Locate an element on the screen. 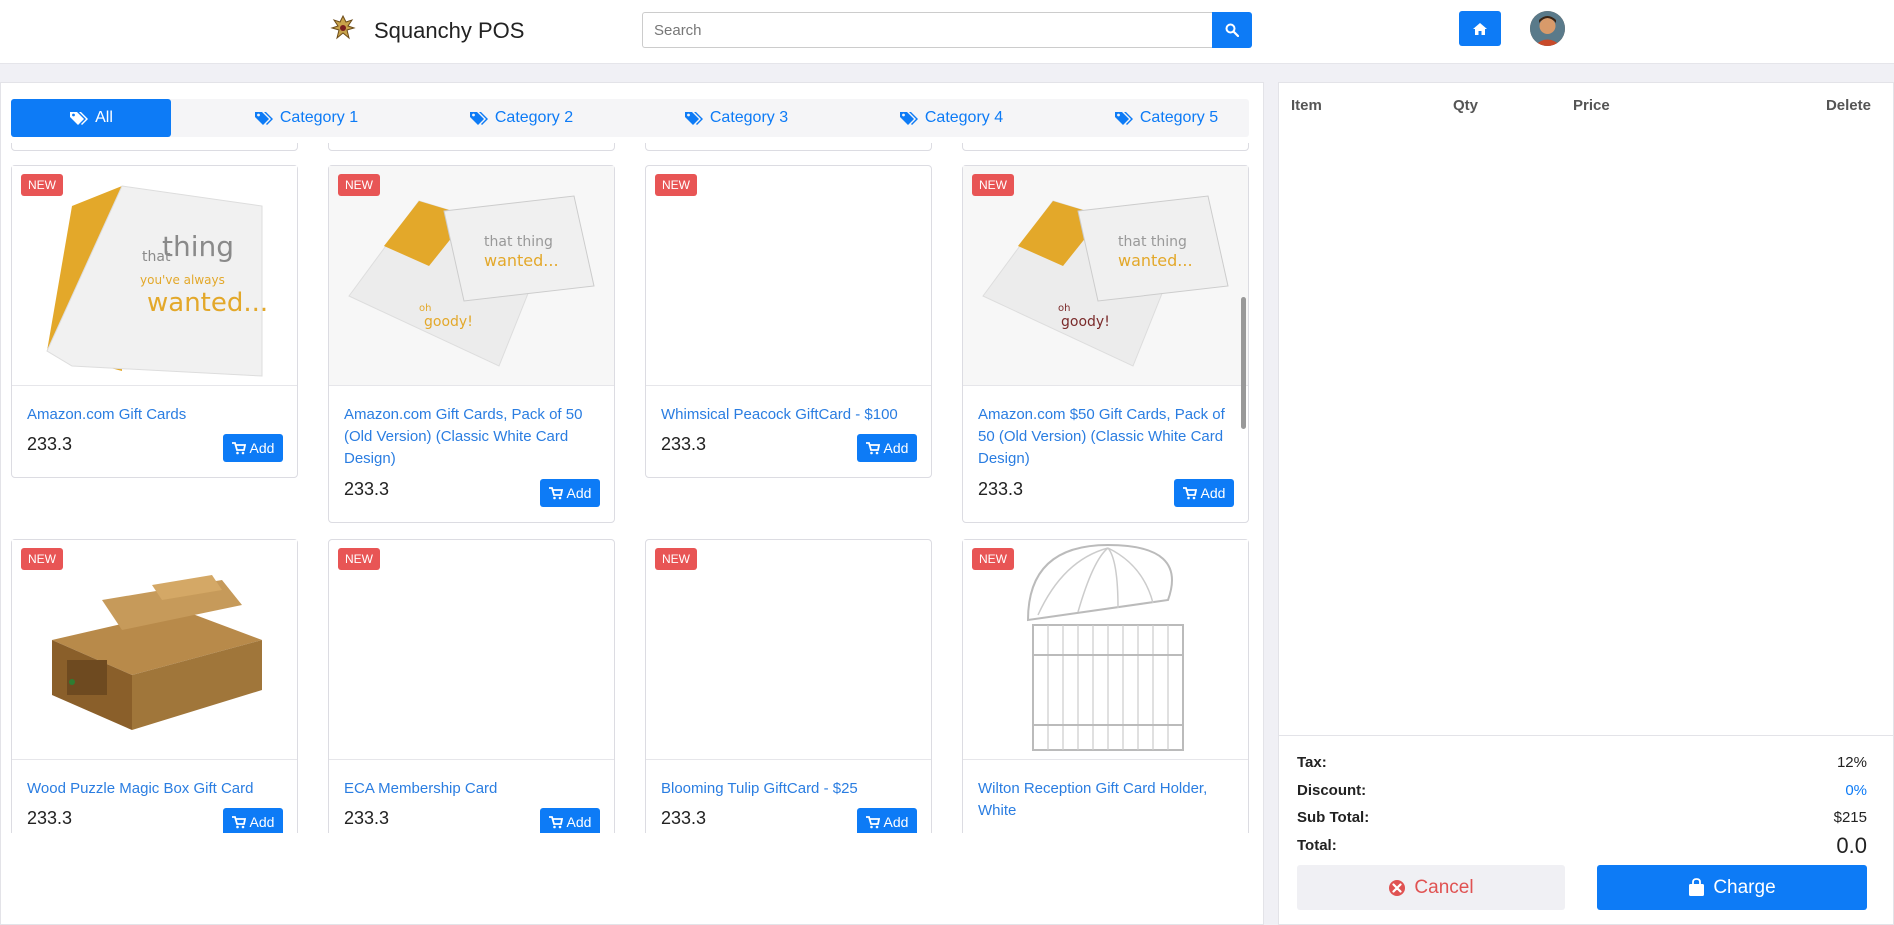 Image resolution: width=1894 pixels, height=925 pixels. tab-all: All is located at coordinates (91, 118).